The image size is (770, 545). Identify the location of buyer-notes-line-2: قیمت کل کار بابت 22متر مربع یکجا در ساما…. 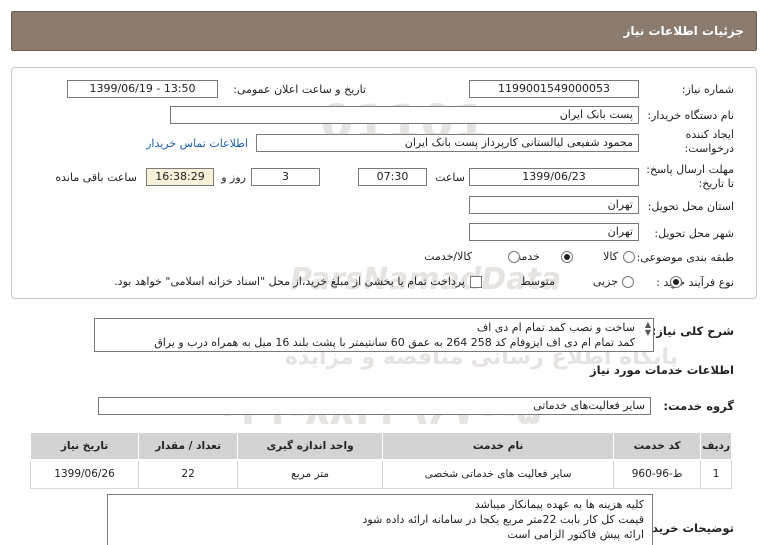
(503, 519).